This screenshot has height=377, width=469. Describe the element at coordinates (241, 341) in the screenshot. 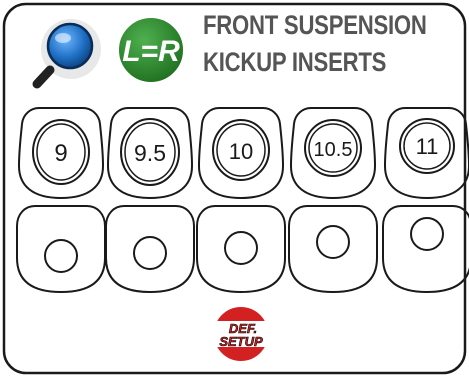

I see `default-setup-line2: SETUP` at that location.